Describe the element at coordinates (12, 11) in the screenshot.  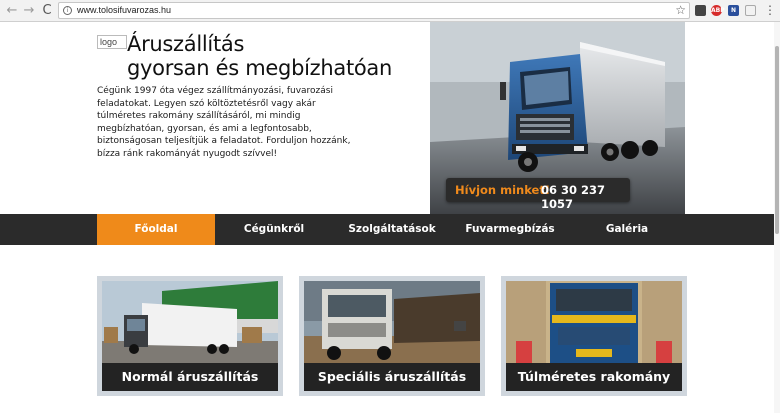
I see `back-icon: ←` at that location.